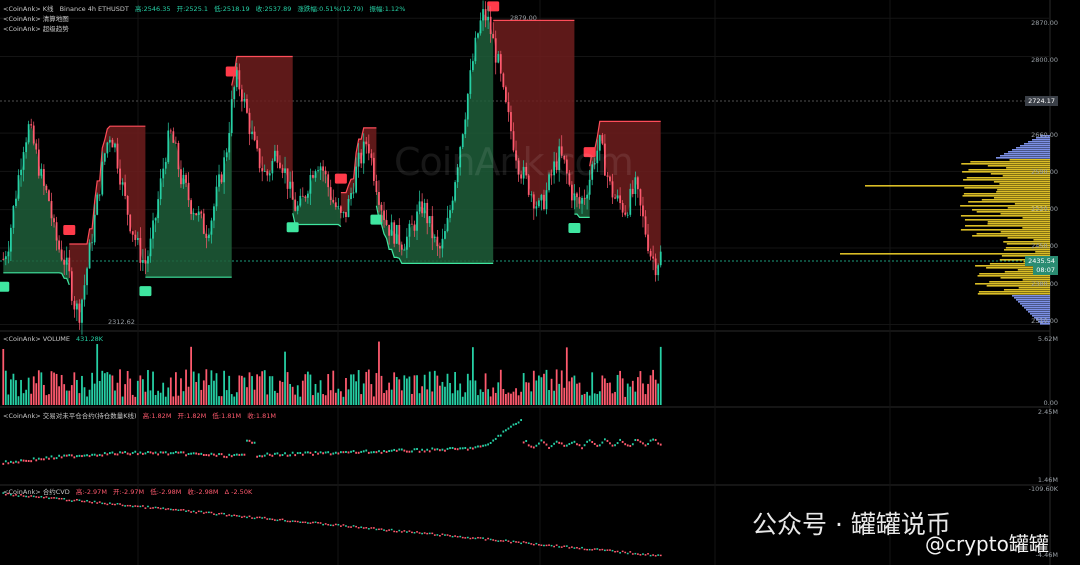 The width and height of the screenshot is (1080, 565). What do you see at coordinates (232, 9) in the screenshot?
I see `price-header-low: 低:2518.19` at bounding box center [232, 9].